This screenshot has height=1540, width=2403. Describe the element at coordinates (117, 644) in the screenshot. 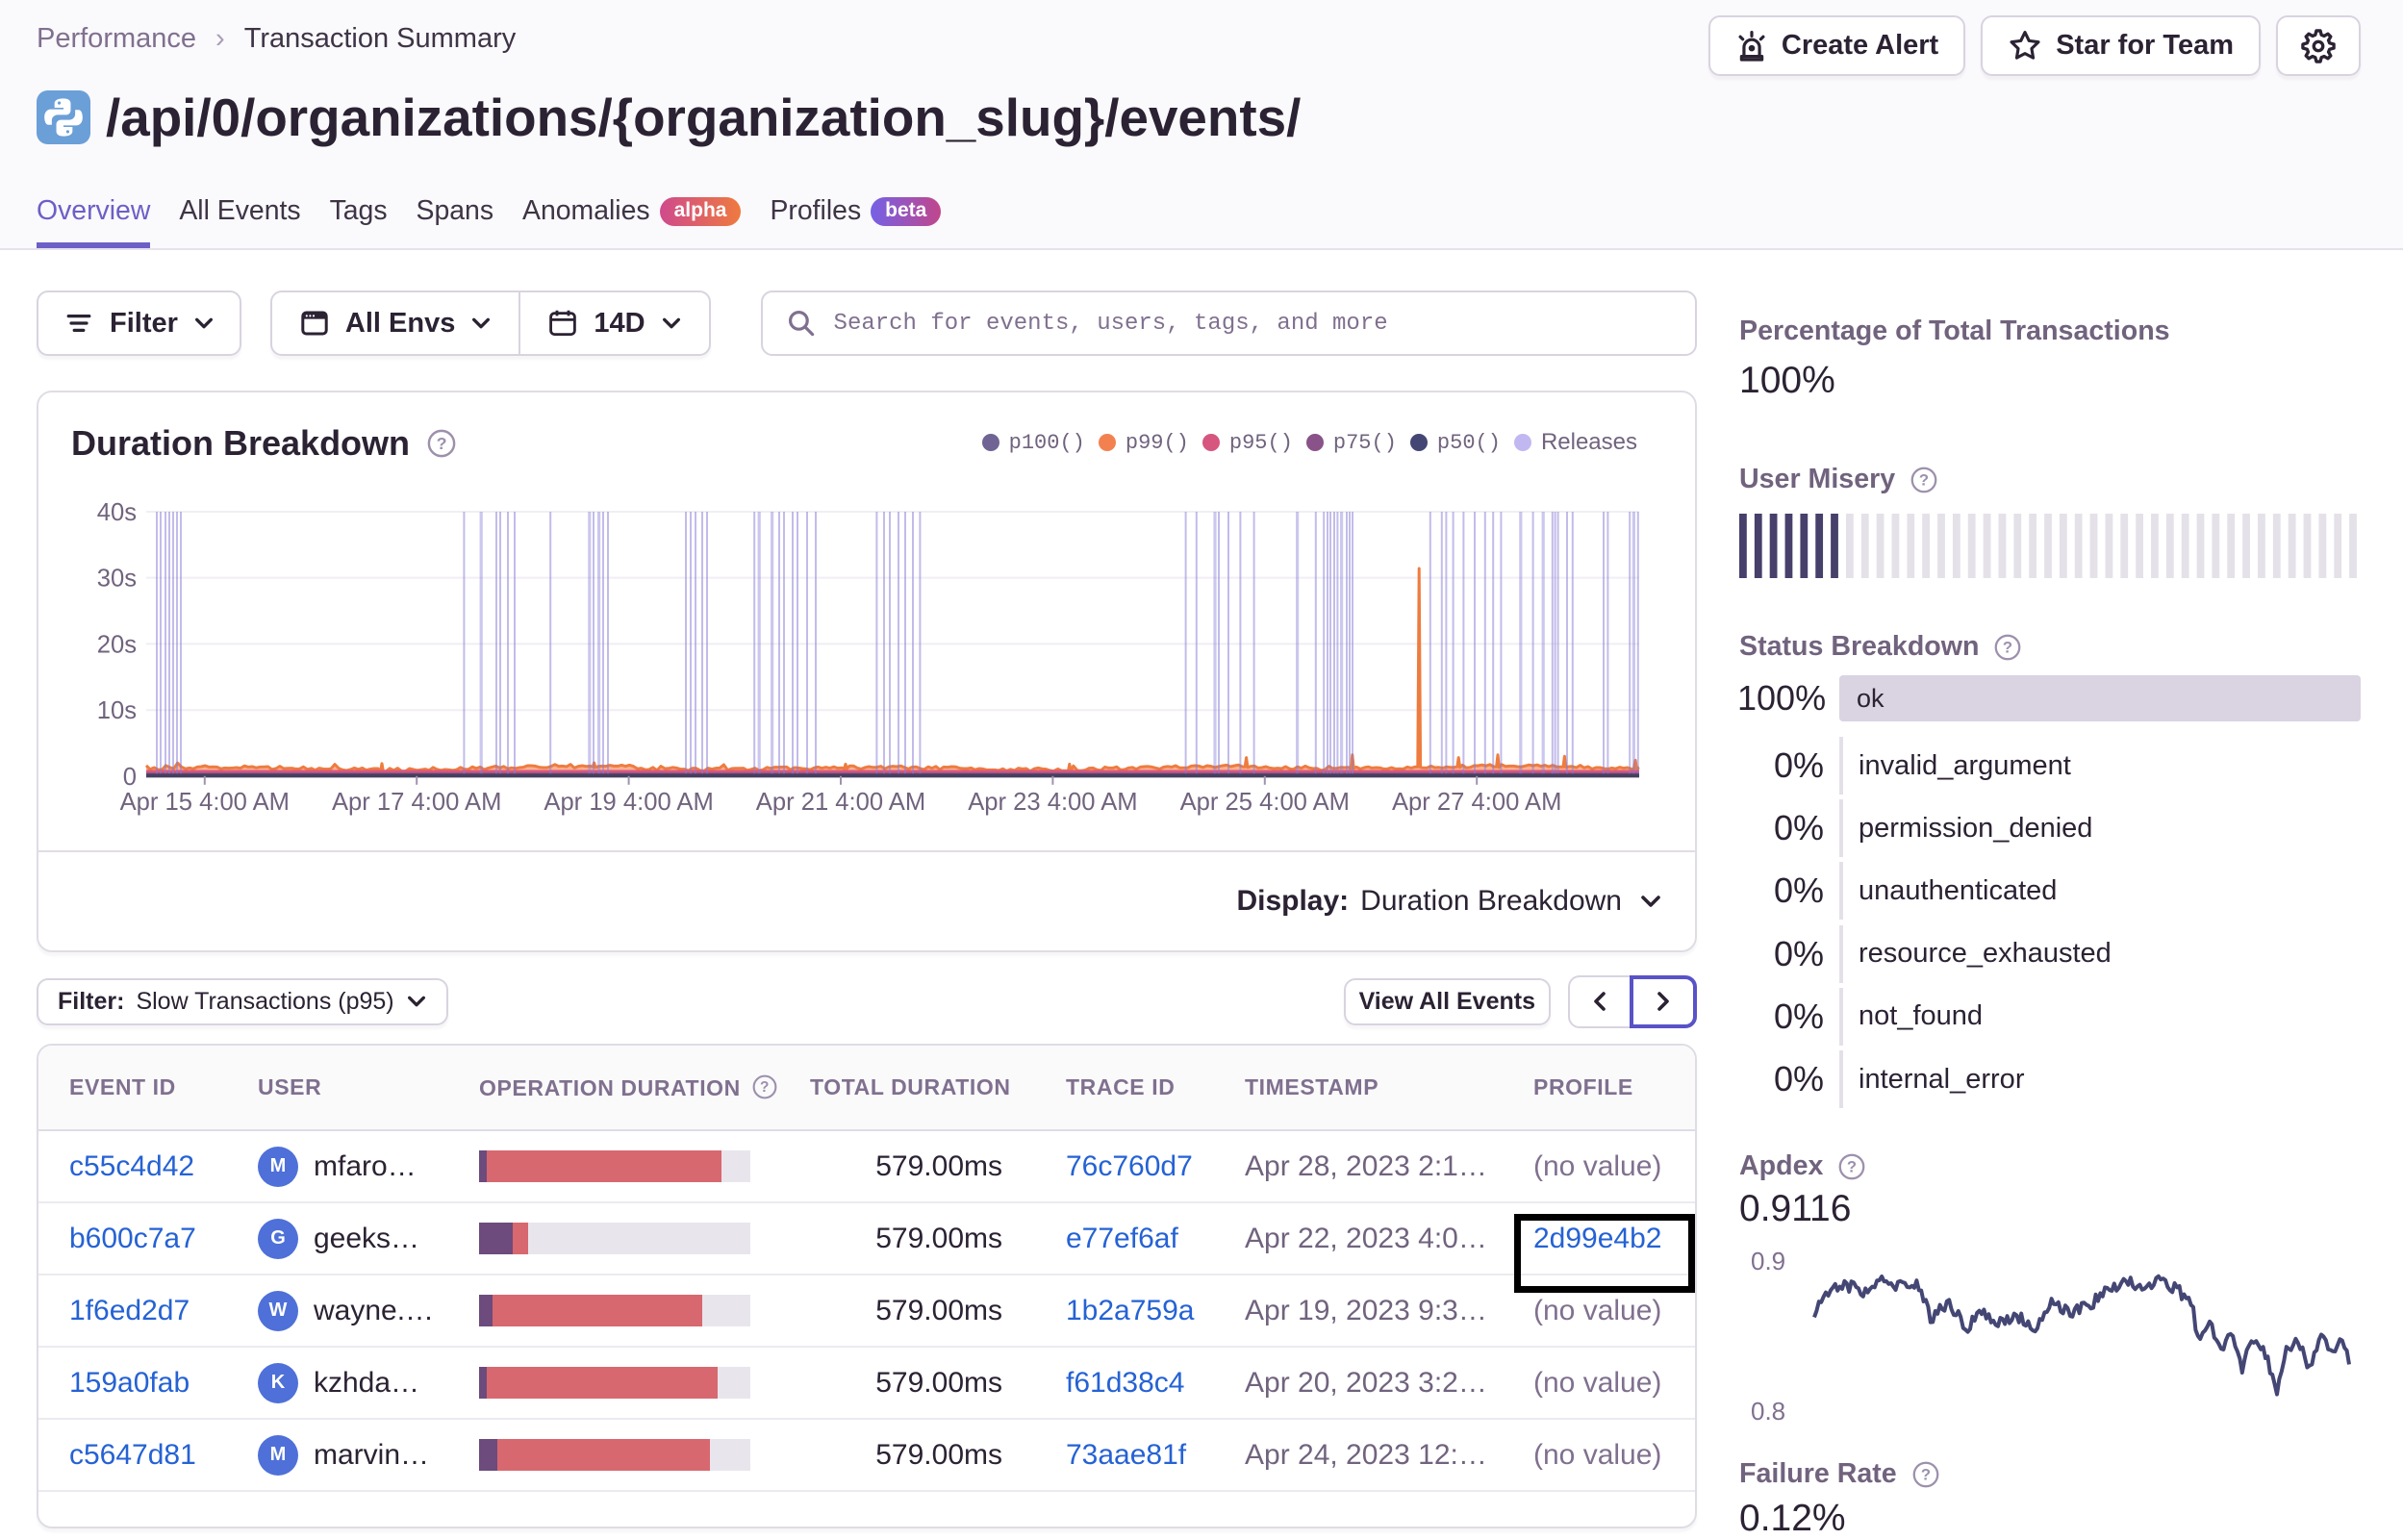

I see `svg-text: 20s` at that location.